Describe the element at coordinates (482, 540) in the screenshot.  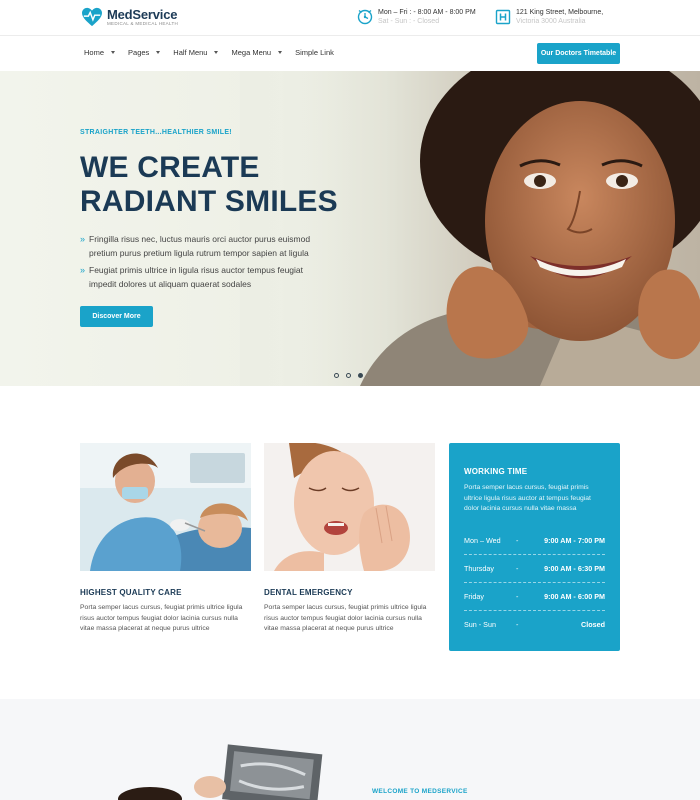
I see `working-day: Mon – Wed` at that location.